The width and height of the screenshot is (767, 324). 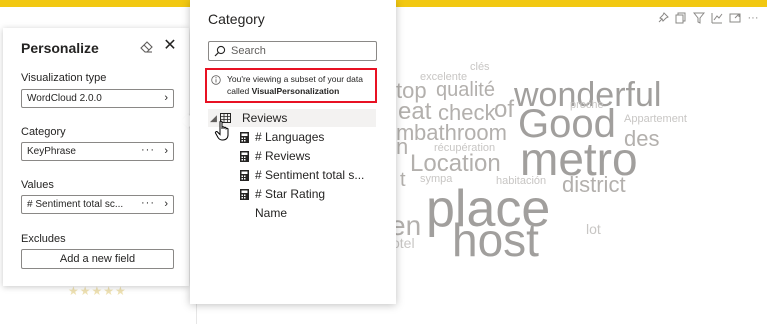 I want to click on add-field-button: Add a new field, so click(x=97, y=259).